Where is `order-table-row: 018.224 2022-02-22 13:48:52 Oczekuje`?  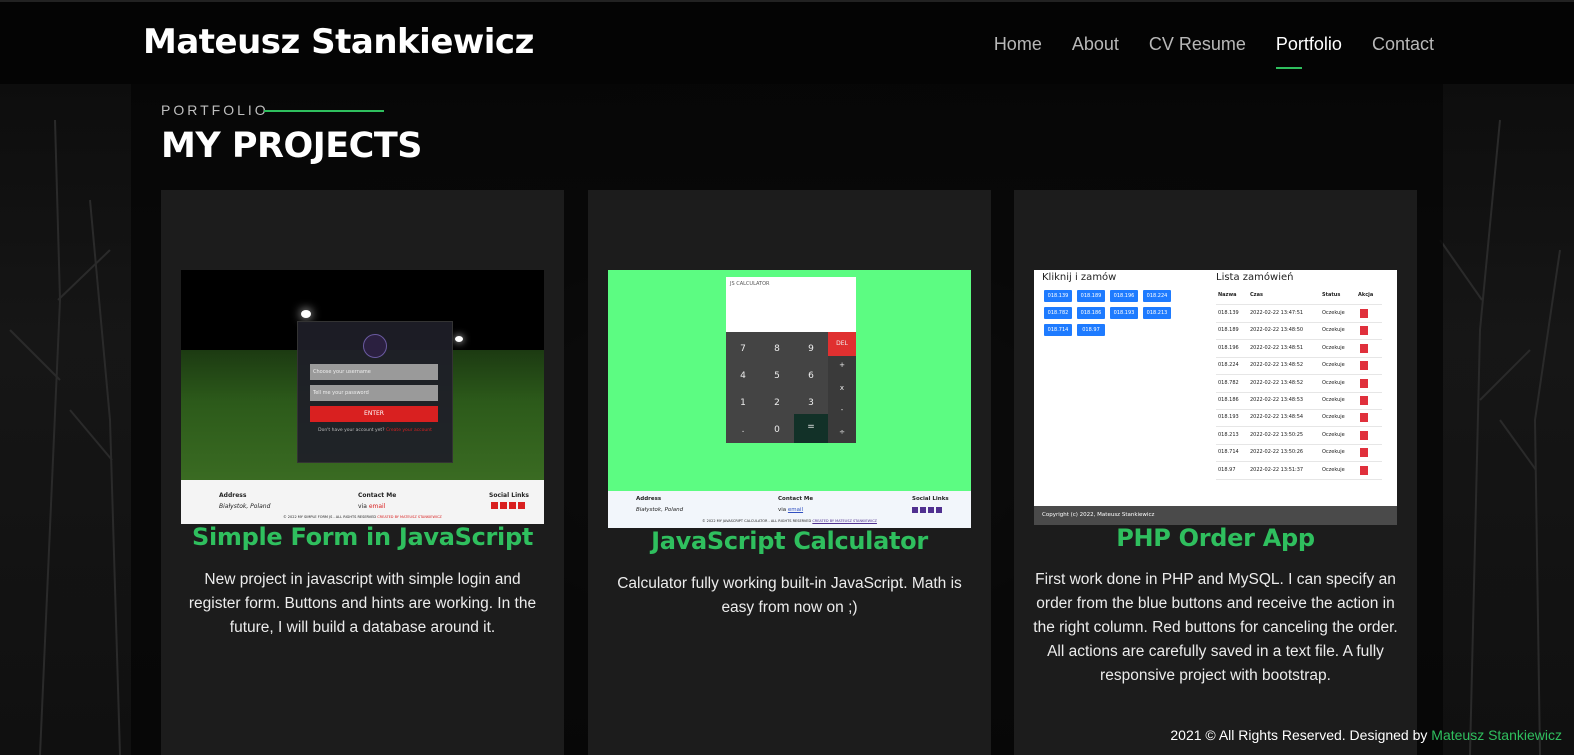 order-table-row: 018.224 2022-02-22 13:48:52 Oczekuje is located at coordinates (1299, 366).